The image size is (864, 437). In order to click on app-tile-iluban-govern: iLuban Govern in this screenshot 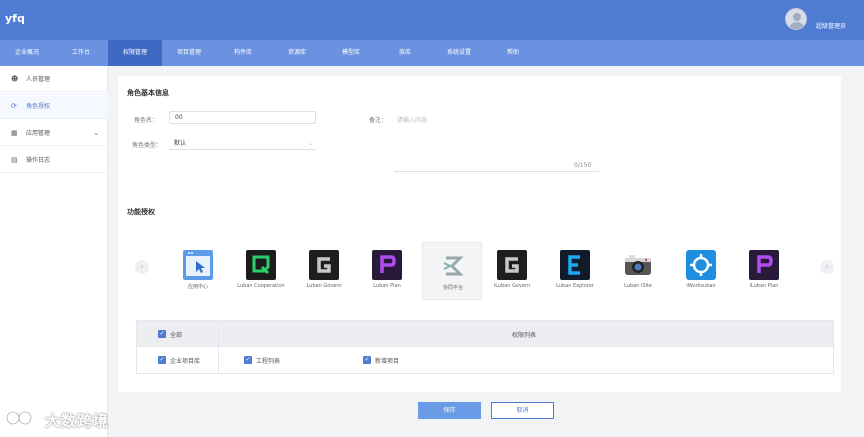, I will do `click(512, 271)`.